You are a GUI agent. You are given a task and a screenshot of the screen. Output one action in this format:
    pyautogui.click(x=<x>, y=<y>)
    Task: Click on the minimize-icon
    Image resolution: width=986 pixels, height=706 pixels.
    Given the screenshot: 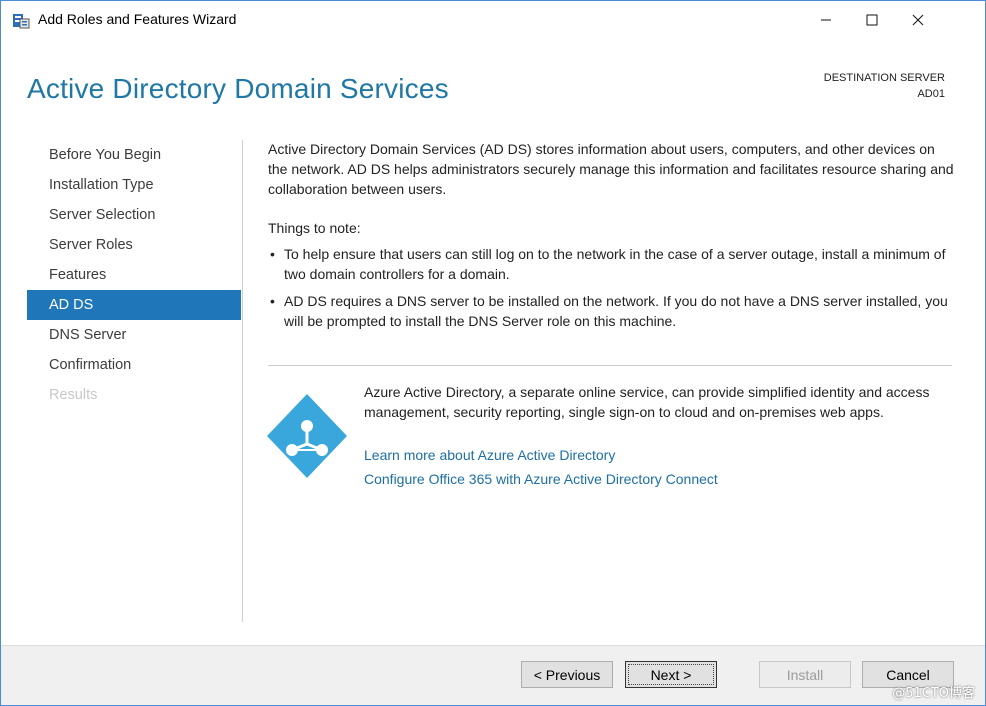 What is the action you would take?
    pyautogui.click(x=826, y=20)
    